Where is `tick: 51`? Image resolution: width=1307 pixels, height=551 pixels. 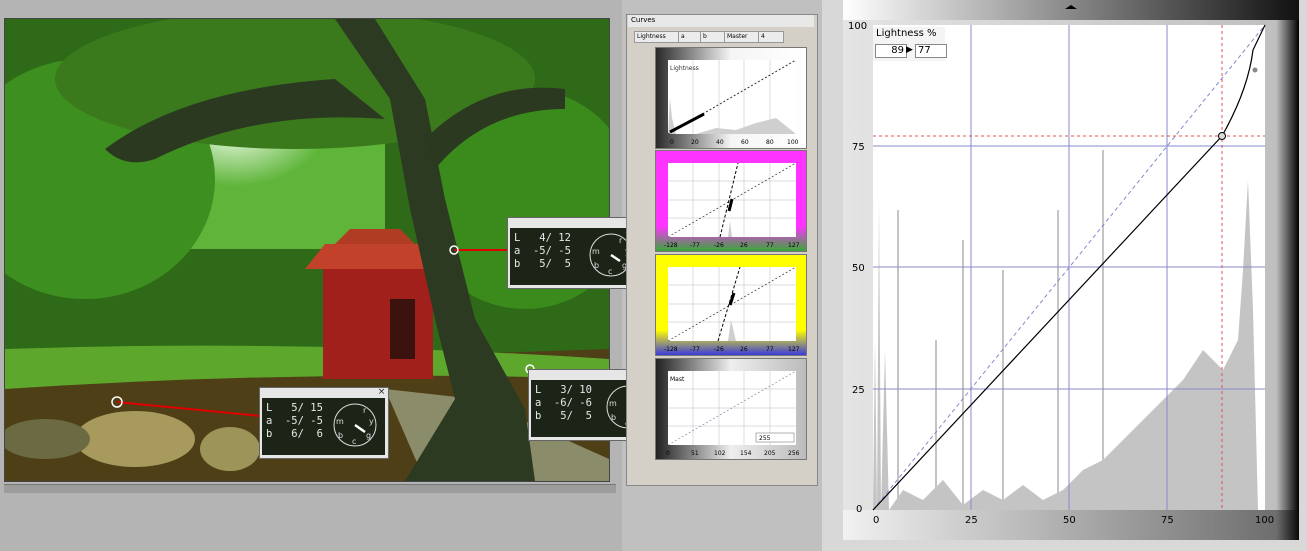
tick: 51 is located at coordinates (695, 453).